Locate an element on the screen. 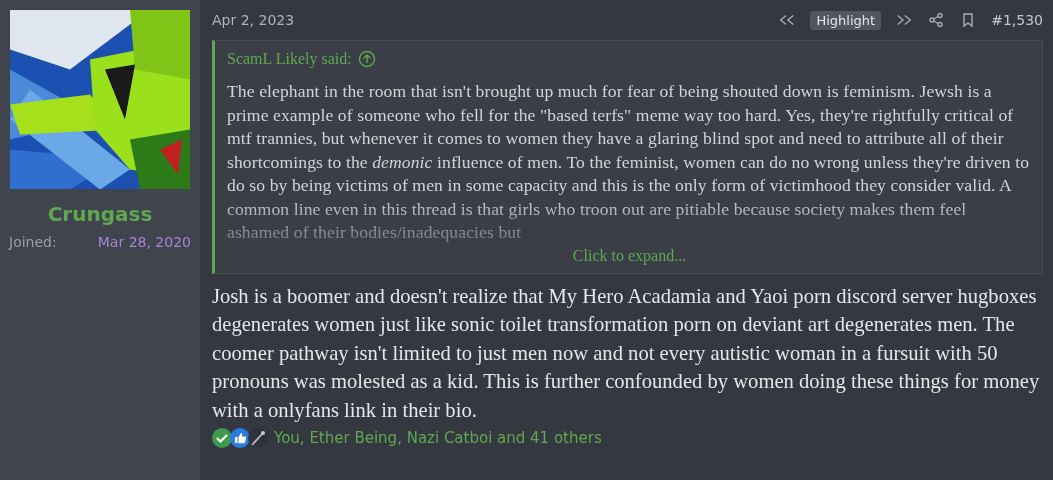 This screenshot has width=1053, height=480. post-date: Apr 2, 2023 is located at coordinates (253, 20).